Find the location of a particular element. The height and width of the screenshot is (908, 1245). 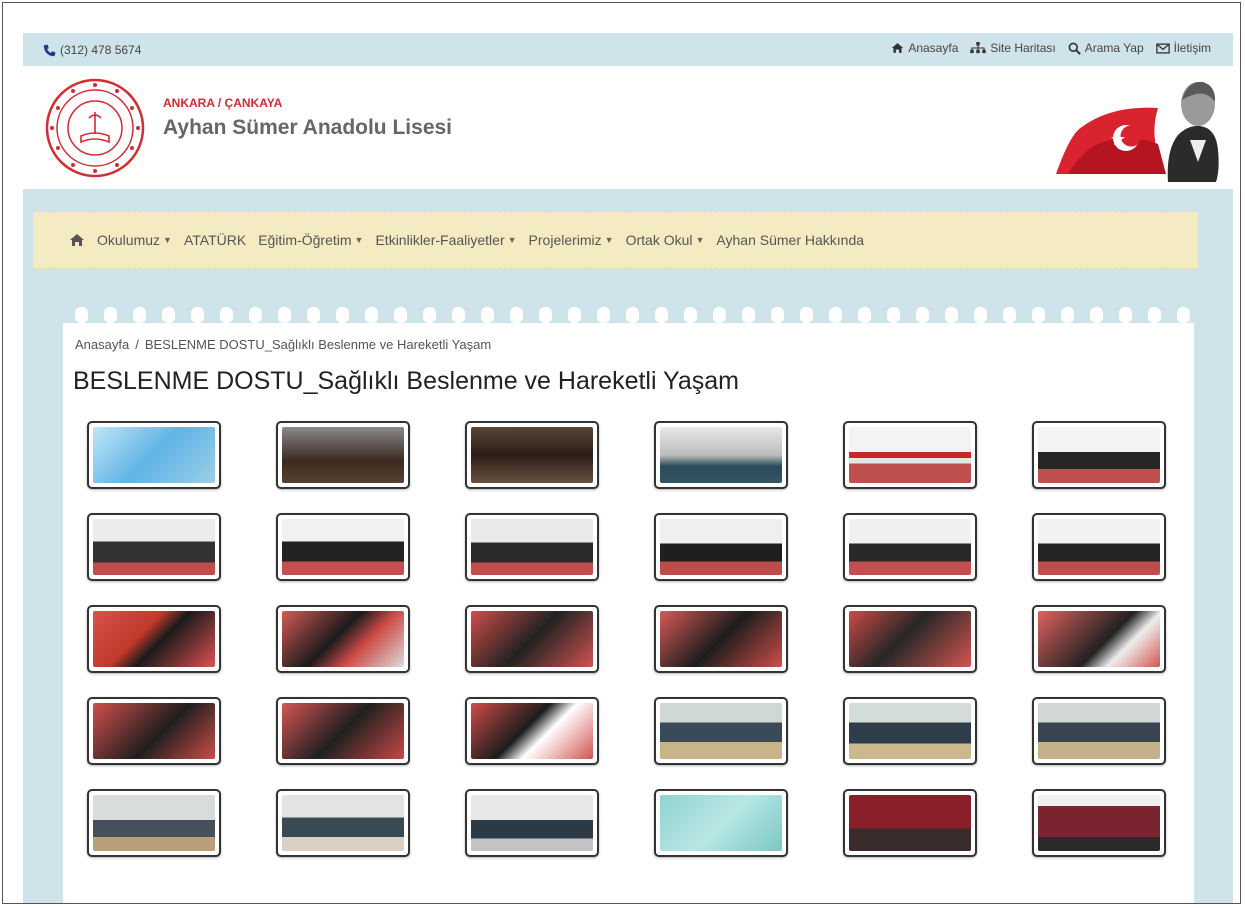

breadcrumb-home: Anasayfa is located at coordinates (102, 344).